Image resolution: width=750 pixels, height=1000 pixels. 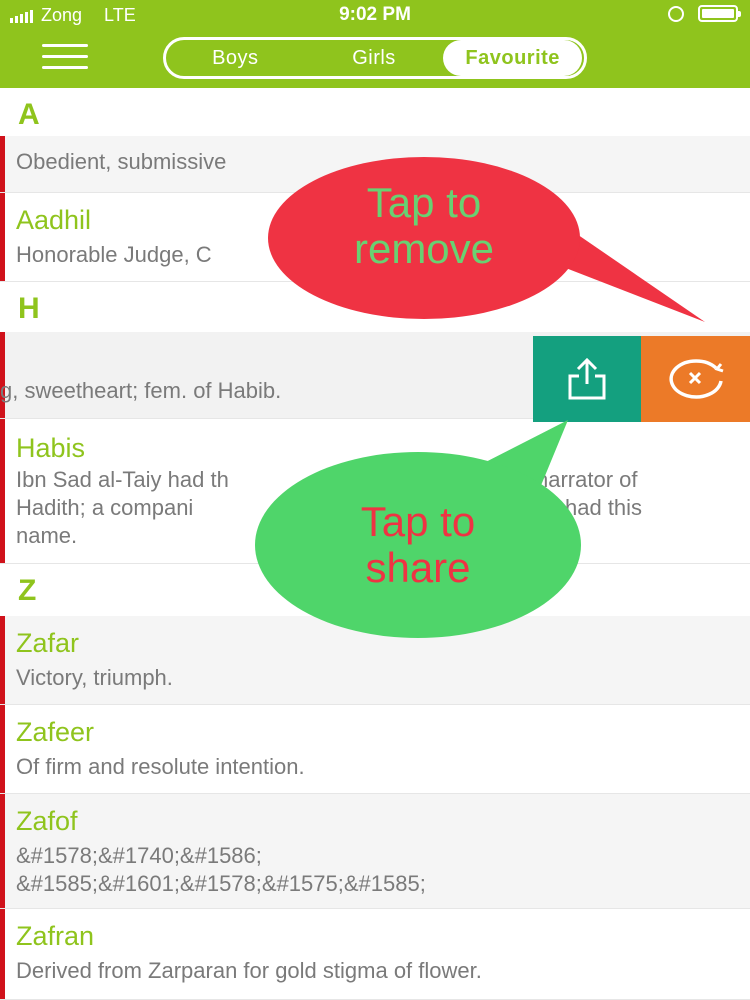 I want to click on remove-callout-line1: Tap to, so click(x=424, y=202).